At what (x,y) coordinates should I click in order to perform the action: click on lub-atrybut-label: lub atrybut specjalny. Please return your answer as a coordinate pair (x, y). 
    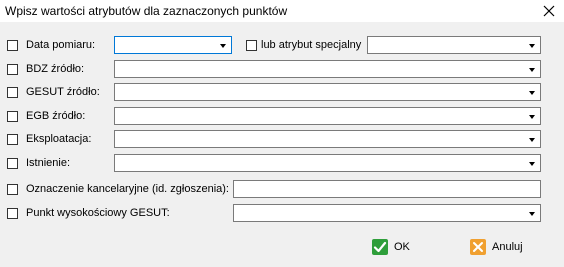
    Looking at the image, I should click on (311, 45).